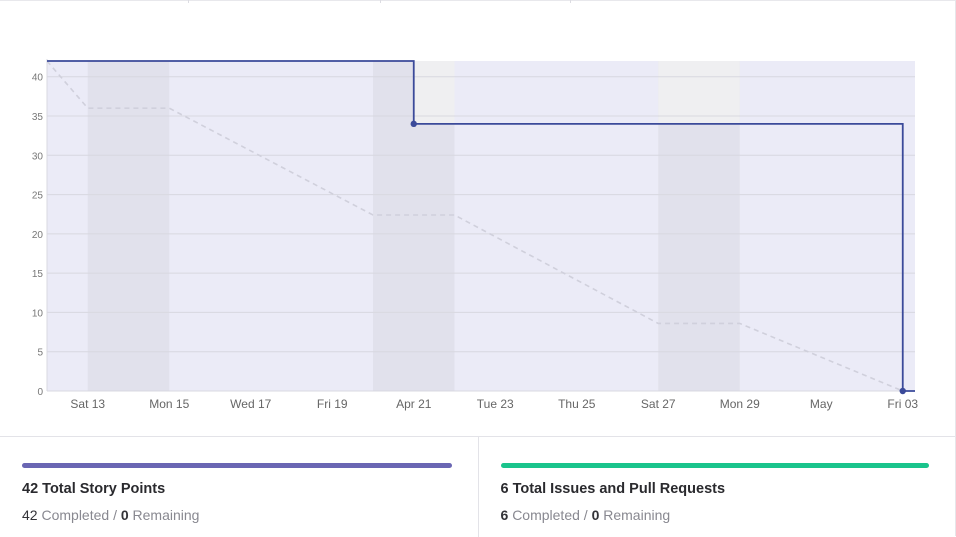 The width and height of the screenshot is (956, 537). What do you see at coordinates (38, 235) in the screenshot?
I see `y-tick-label: 20` at bounding box center [38, 235].